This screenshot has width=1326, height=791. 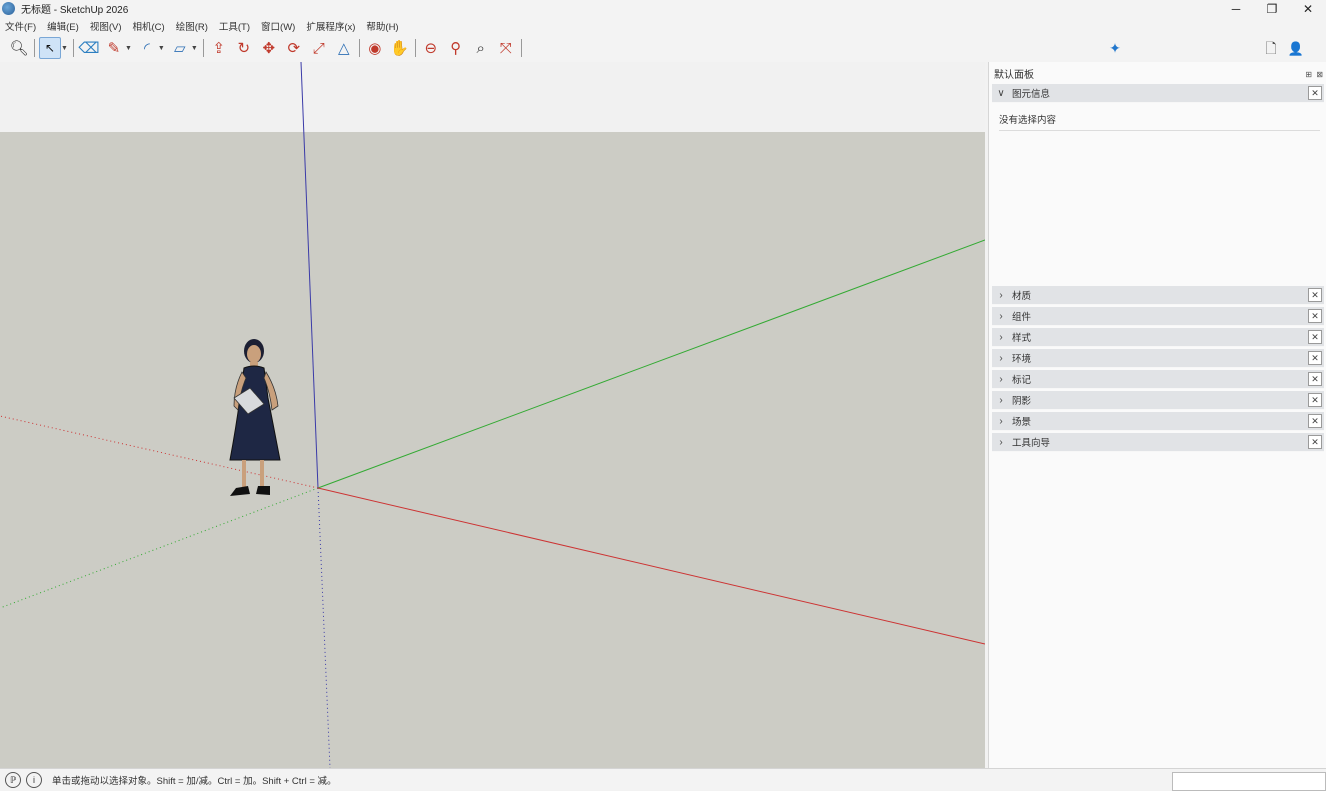 I want to click on line-dropdown-icon: ▼, so click(x=128, y=48).